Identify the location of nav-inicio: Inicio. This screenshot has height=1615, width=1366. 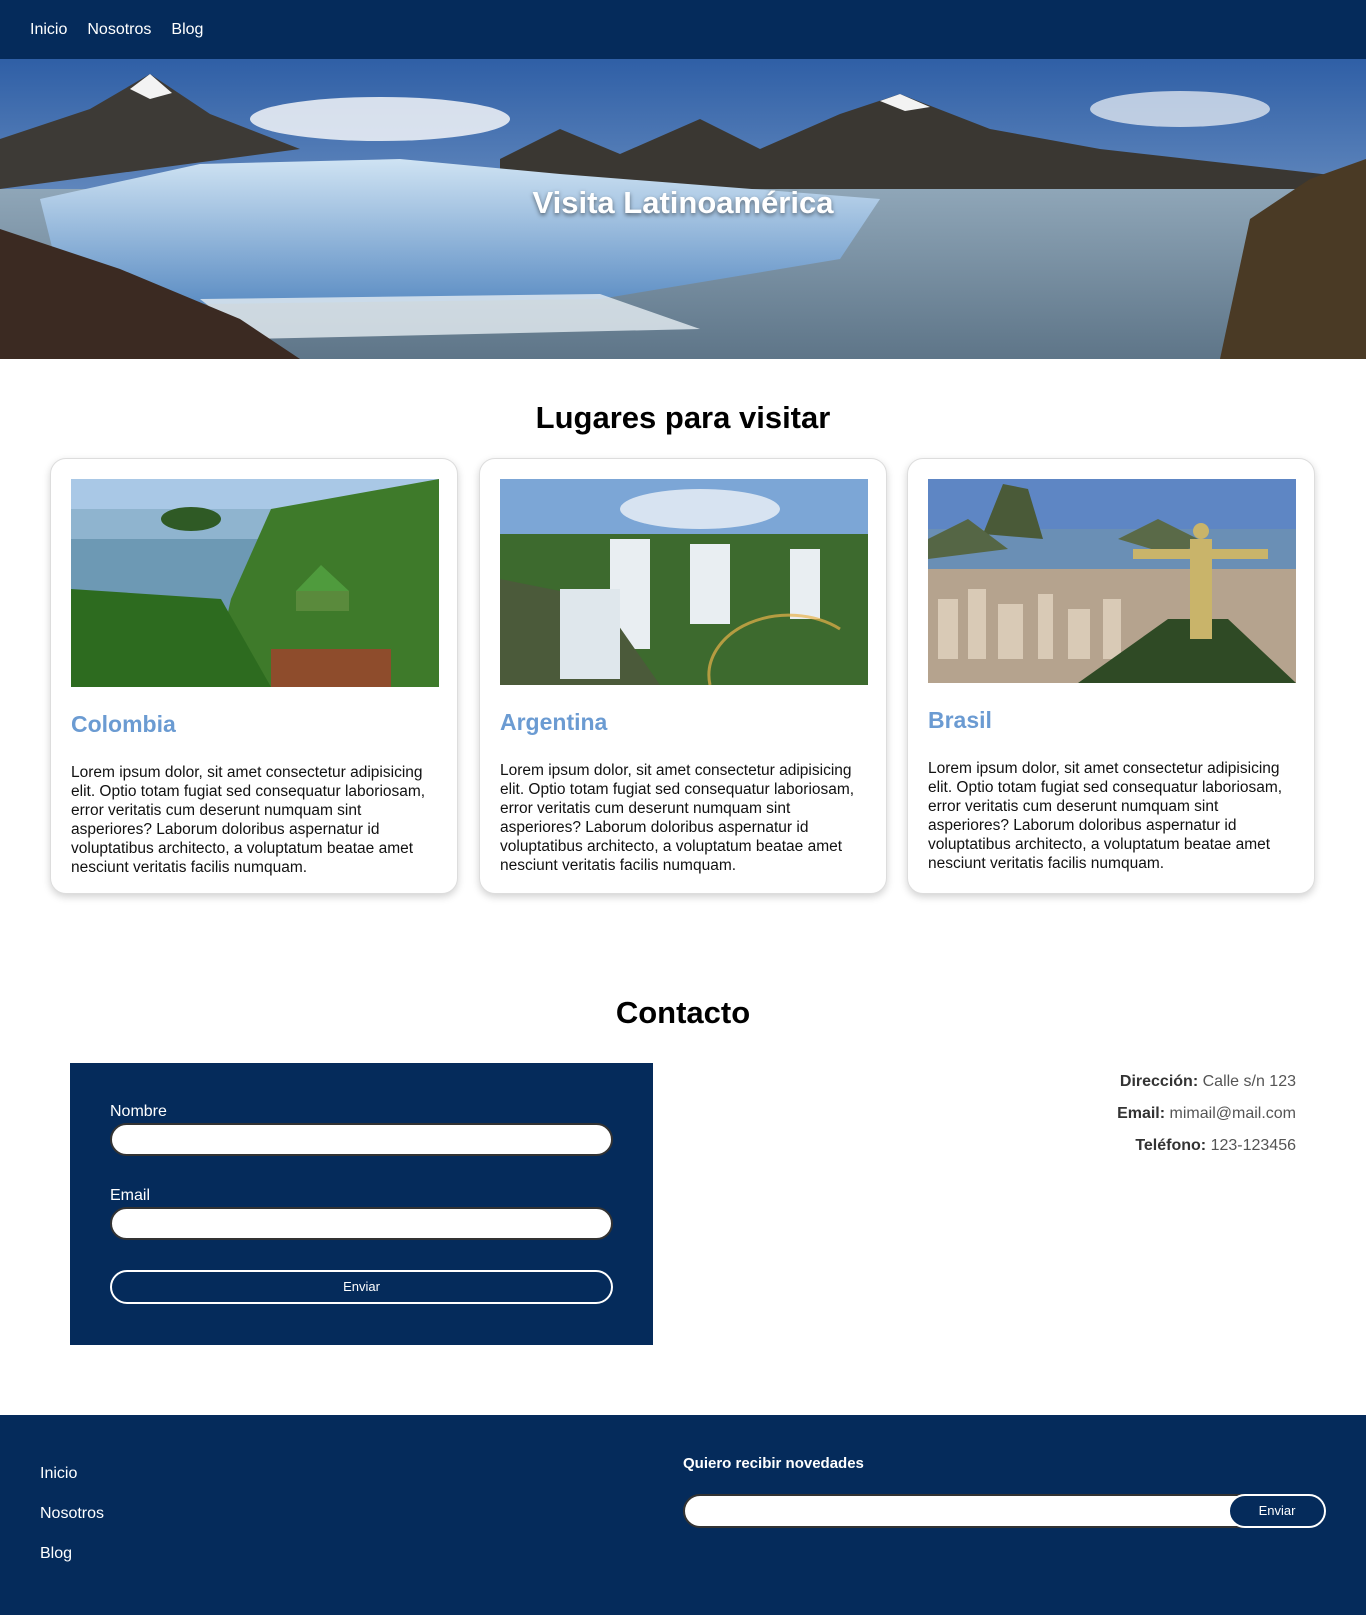
(48, 30).